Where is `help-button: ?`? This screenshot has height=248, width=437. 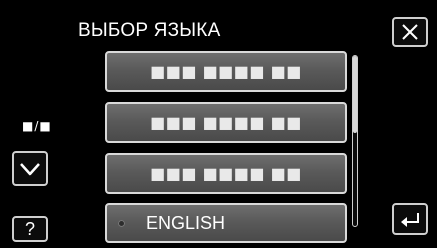 help-button: ? is located at coordinates (30, 229).